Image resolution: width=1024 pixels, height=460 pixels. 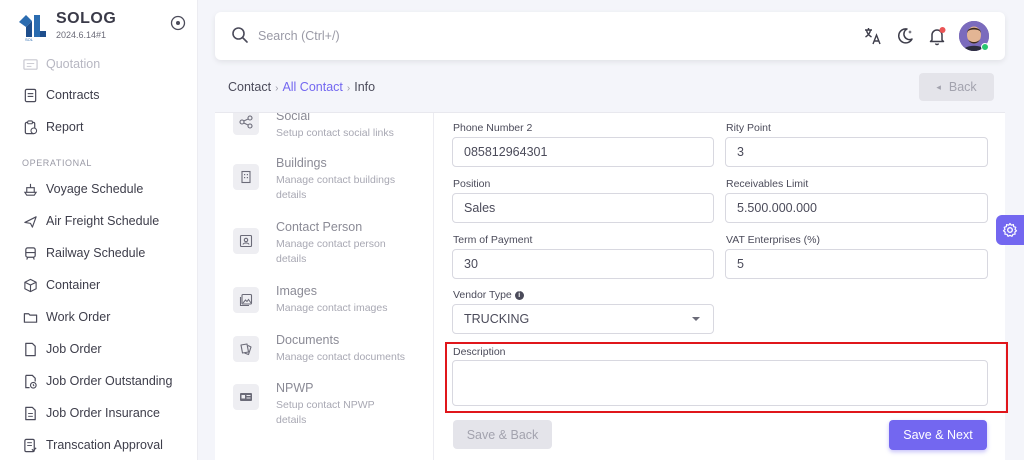 What do you see at coordinates (856, 264) in the screenshot?
I see `vat-enterprises-input: 5` at bounding box center [856, 264].